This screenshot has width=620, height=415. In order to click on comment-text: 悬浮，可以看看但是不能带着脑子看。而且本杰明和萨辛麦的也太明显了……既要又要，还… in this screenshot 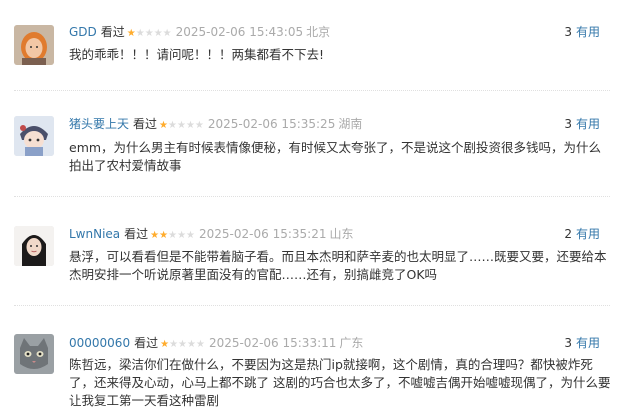, I will do `click(338, 265)`.